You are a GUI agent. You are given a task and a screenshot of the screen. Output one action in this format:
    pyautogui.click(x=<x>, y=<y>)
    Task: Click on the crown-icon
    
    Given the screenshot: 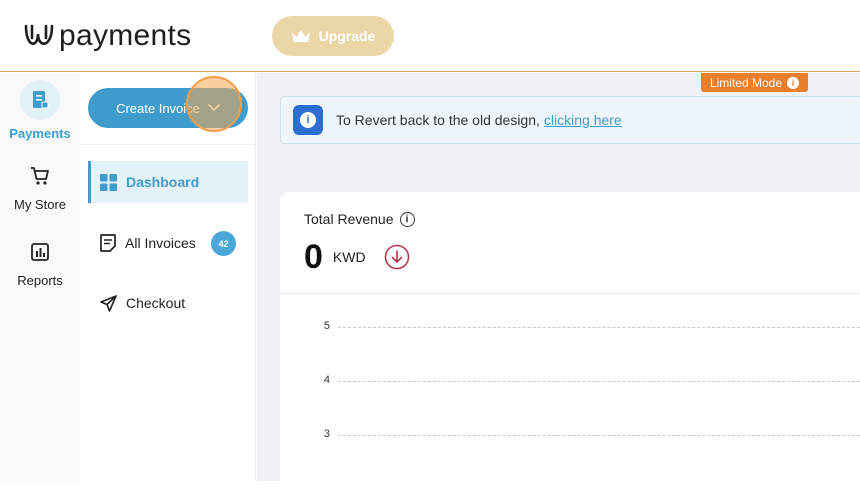 What is the action you would take?
    pyautogui.click(x=300, y=36)
    